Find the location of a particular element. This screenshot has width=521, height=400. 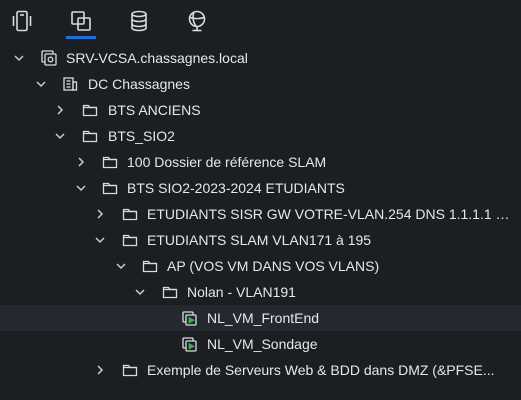

tree-node-label: DC Chassagnes is located at coordinates (139, 84).